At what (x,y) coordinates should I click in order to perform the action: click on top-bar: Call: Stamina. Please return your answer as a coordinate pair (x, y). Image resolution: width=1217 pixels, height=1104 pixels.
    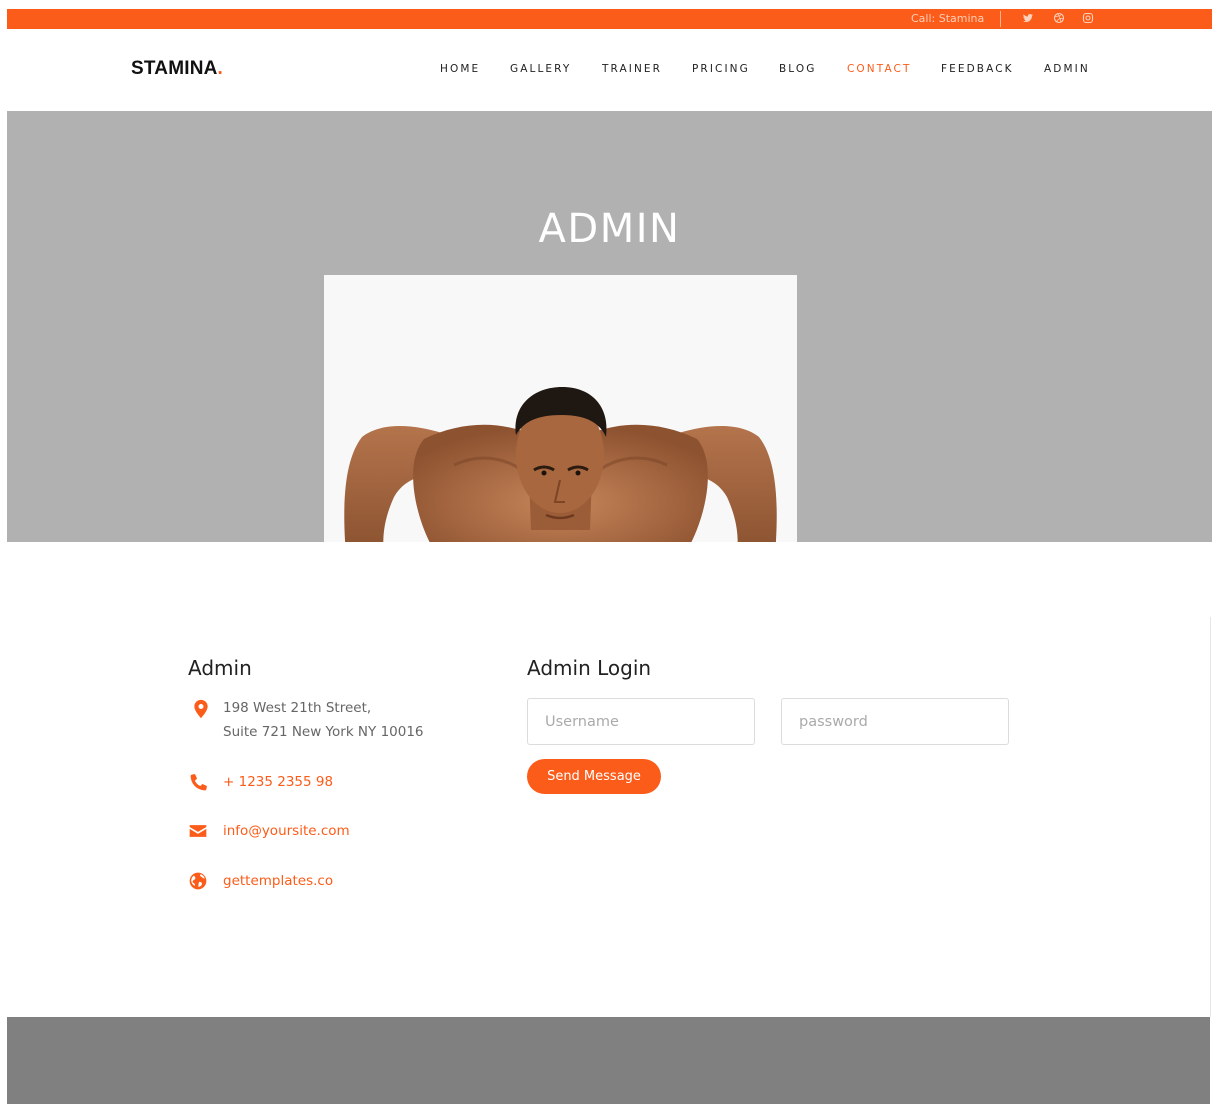
    Looking at the image, I should click on (609, 19).